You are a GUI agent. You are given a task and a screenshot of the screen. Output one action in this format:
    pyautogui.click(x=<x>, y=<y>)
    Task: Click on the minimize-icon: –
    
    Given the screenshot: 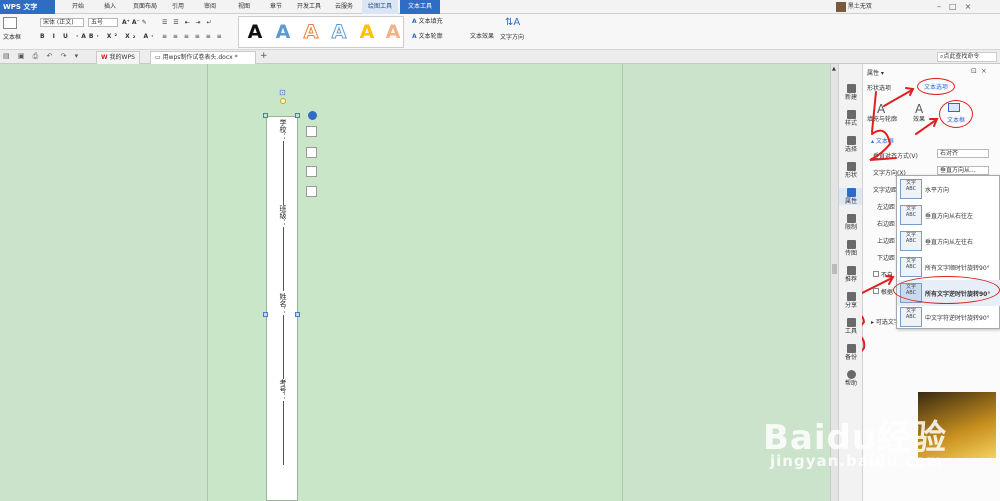 What is the action you would take?
    pyautogui.click(x=943, y=6)
    